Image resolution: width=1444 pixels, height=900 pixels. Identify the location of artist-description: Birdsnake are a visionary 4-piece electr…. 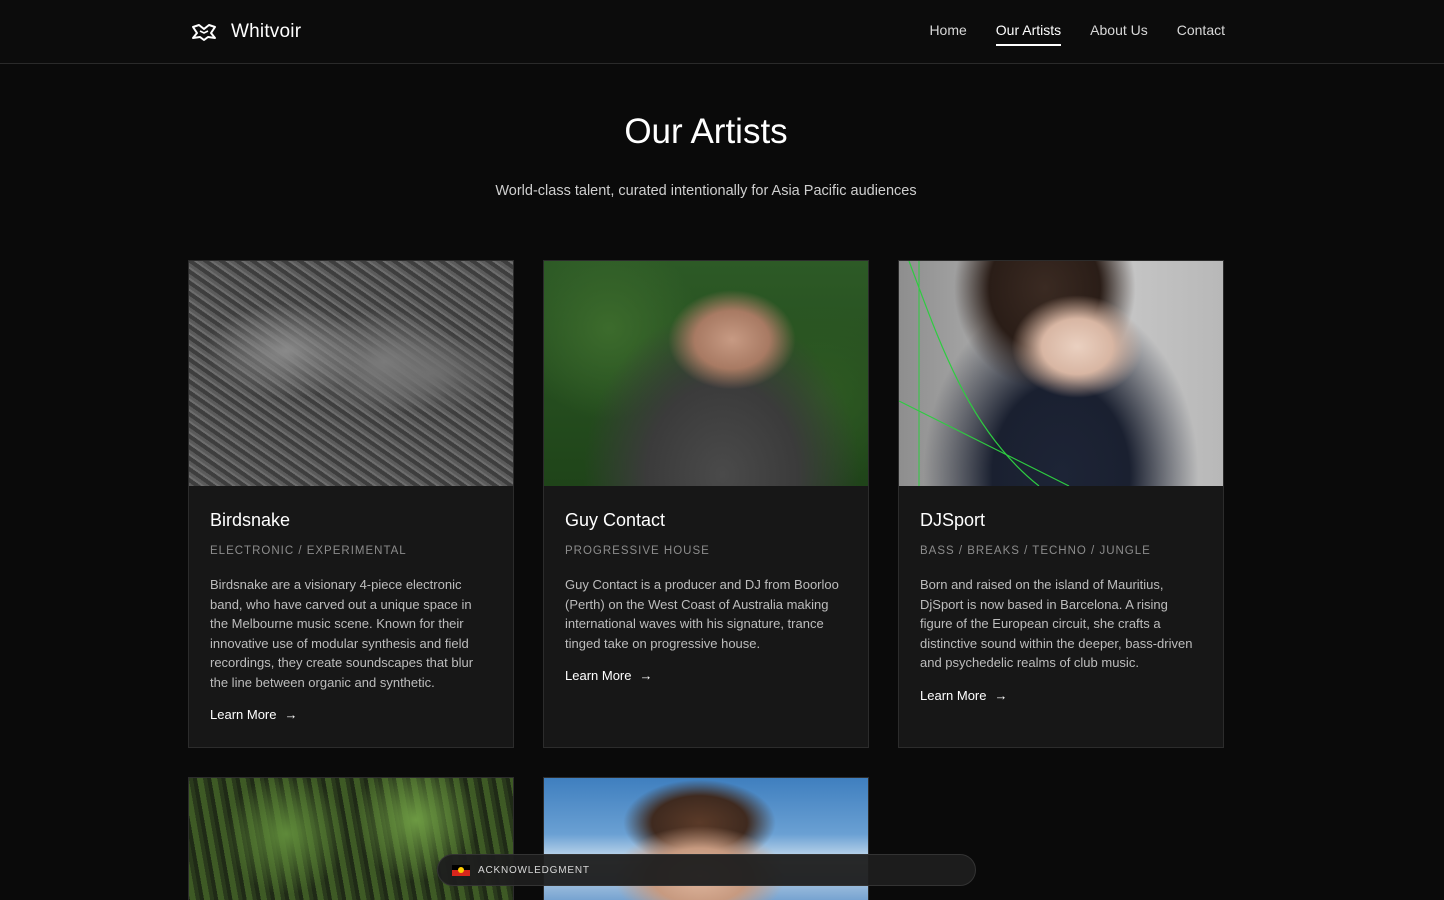
(342, 633).